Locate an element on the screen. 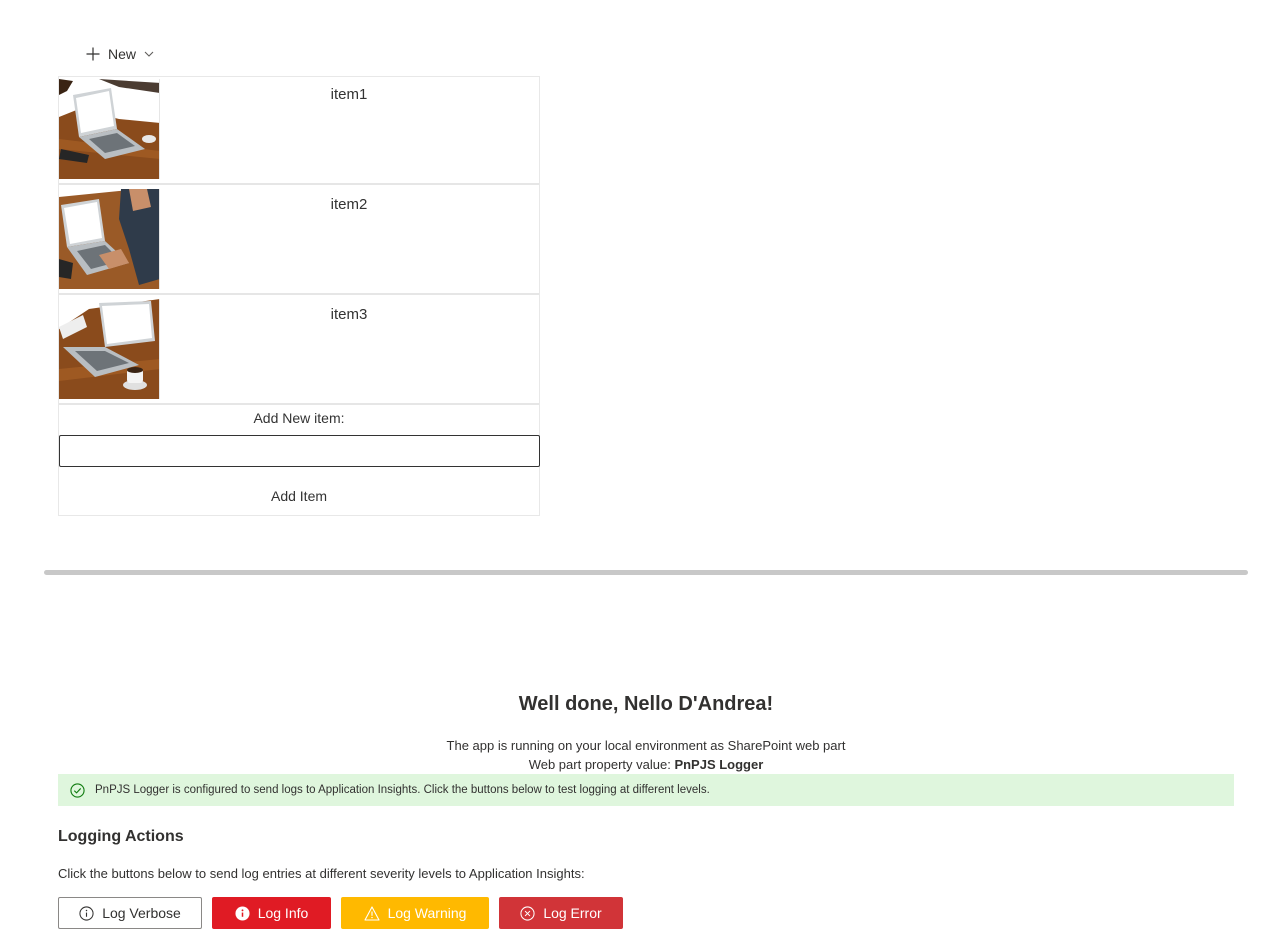 The width and height of the screenshot is (1286, 934). log-verbose-button: Log Verbose is located at coordinates (130, 913).